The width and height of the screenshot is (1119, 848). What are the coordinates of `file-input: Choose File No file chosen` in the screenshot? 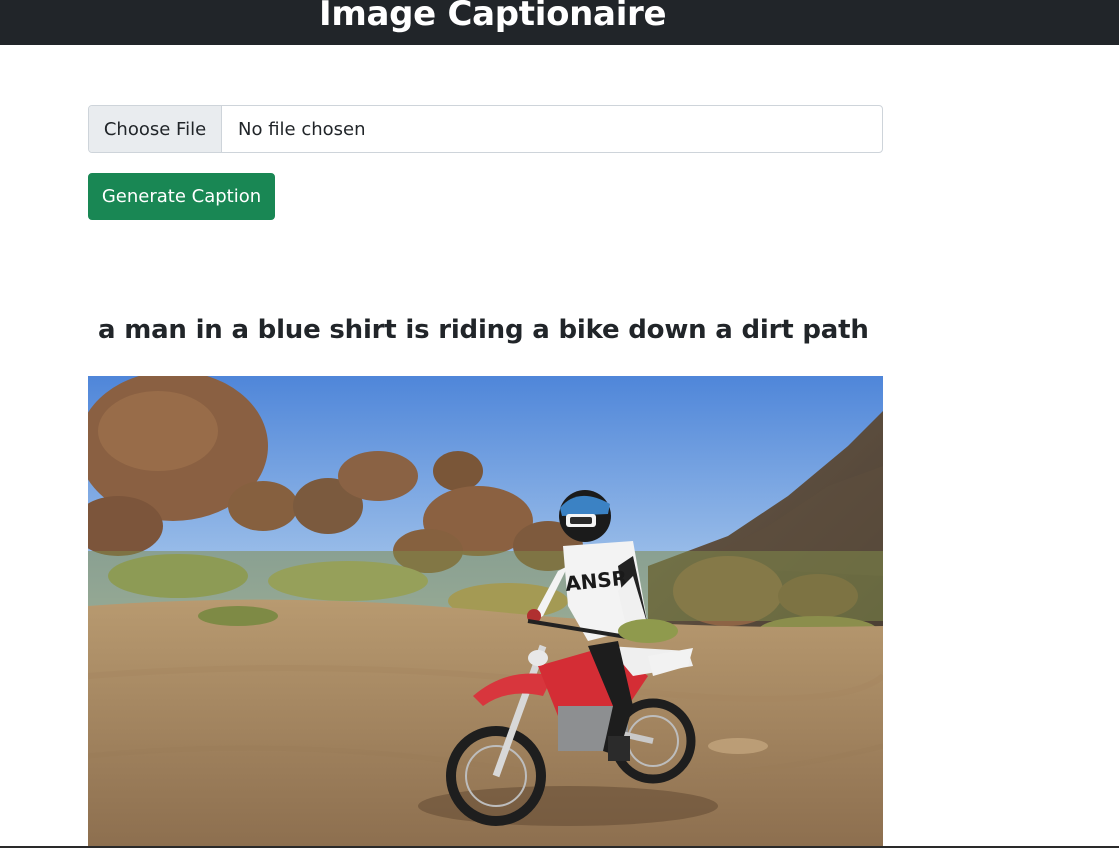 It's located at (485, 129).